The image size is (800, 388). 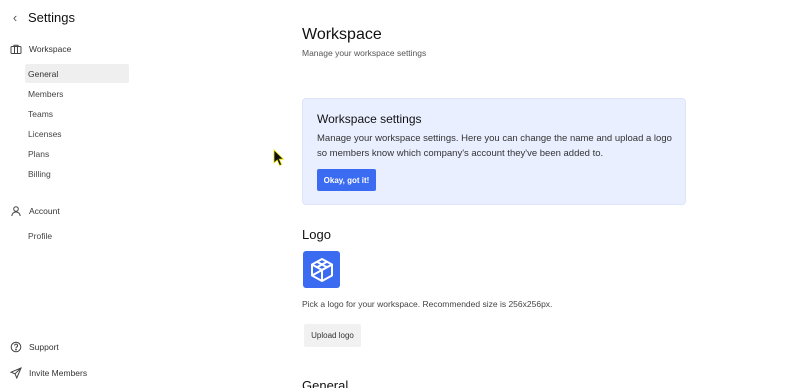 What do you see at coordinates (16, 49) in the screenshot?
I see `briefcase-icon` at bounding box center [16, 49].